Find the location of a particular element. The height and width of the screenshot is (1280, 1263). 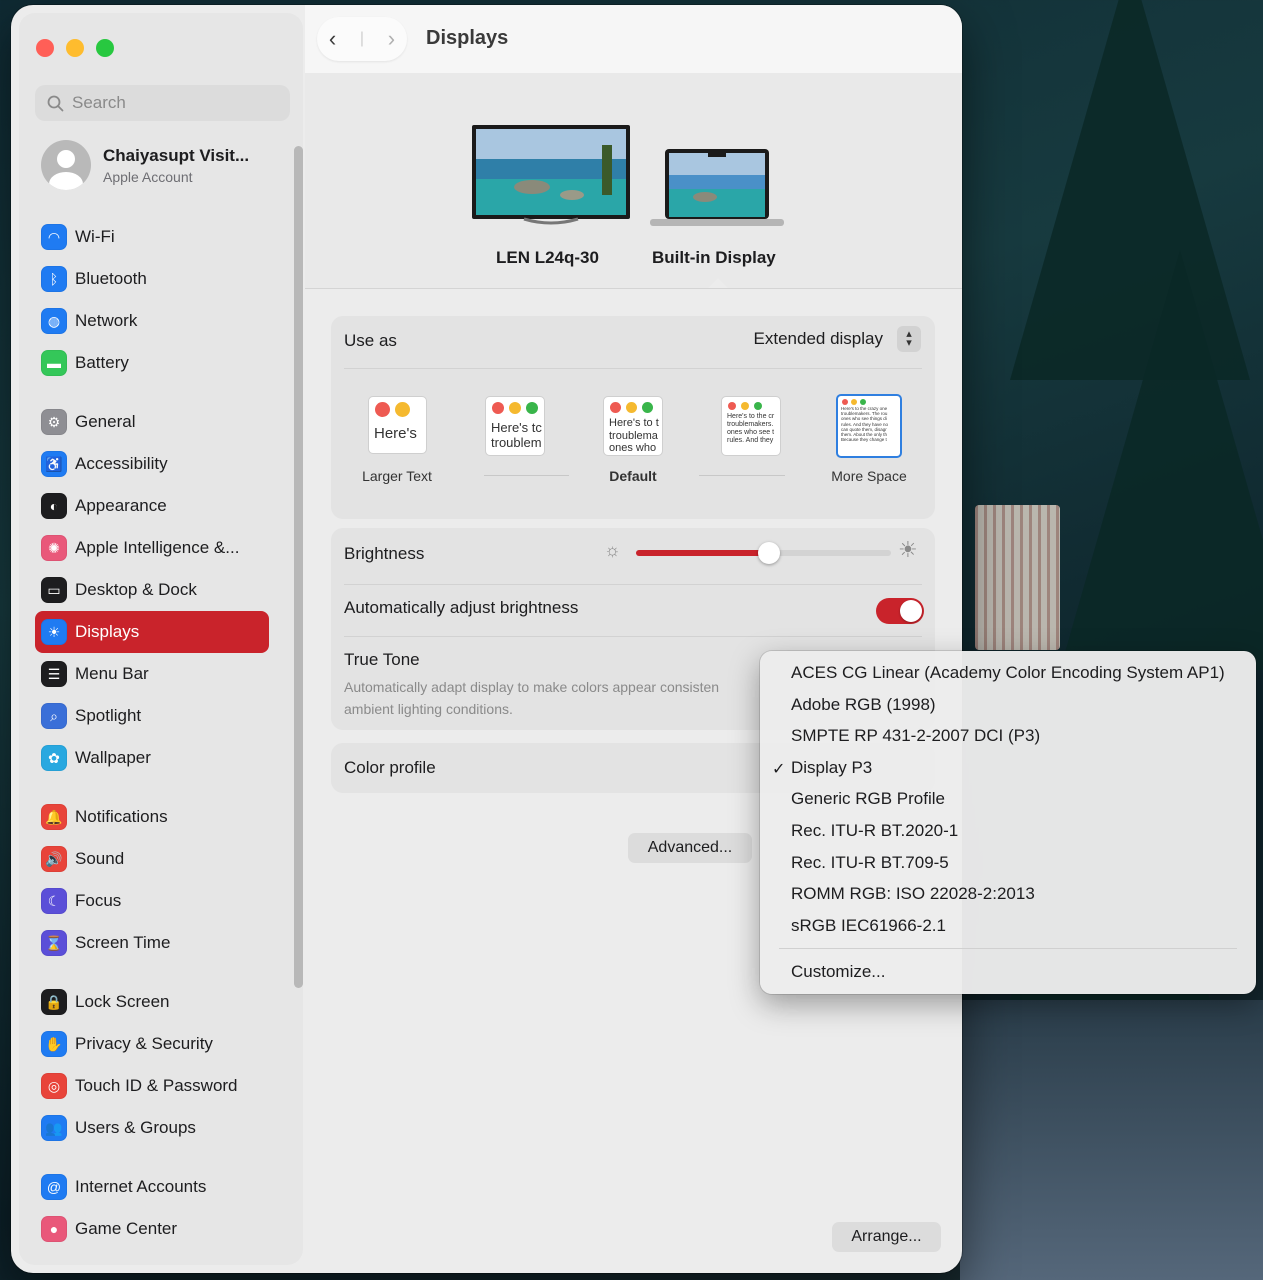

thumb-text: troublema is located at coordinates (633, 435).